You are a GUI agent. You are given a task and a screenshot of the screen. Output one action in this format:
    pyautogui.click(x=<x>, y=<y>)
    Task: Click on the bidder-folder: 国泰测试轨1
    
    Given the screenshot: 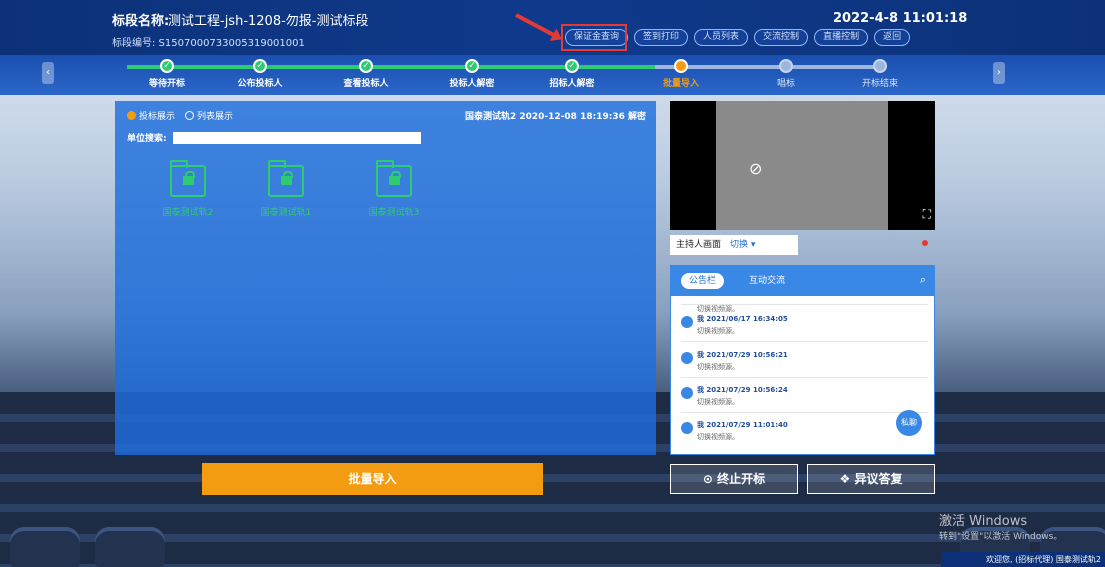 What is the action you would take?
    pyautogui.click(x=286, y=189)
    